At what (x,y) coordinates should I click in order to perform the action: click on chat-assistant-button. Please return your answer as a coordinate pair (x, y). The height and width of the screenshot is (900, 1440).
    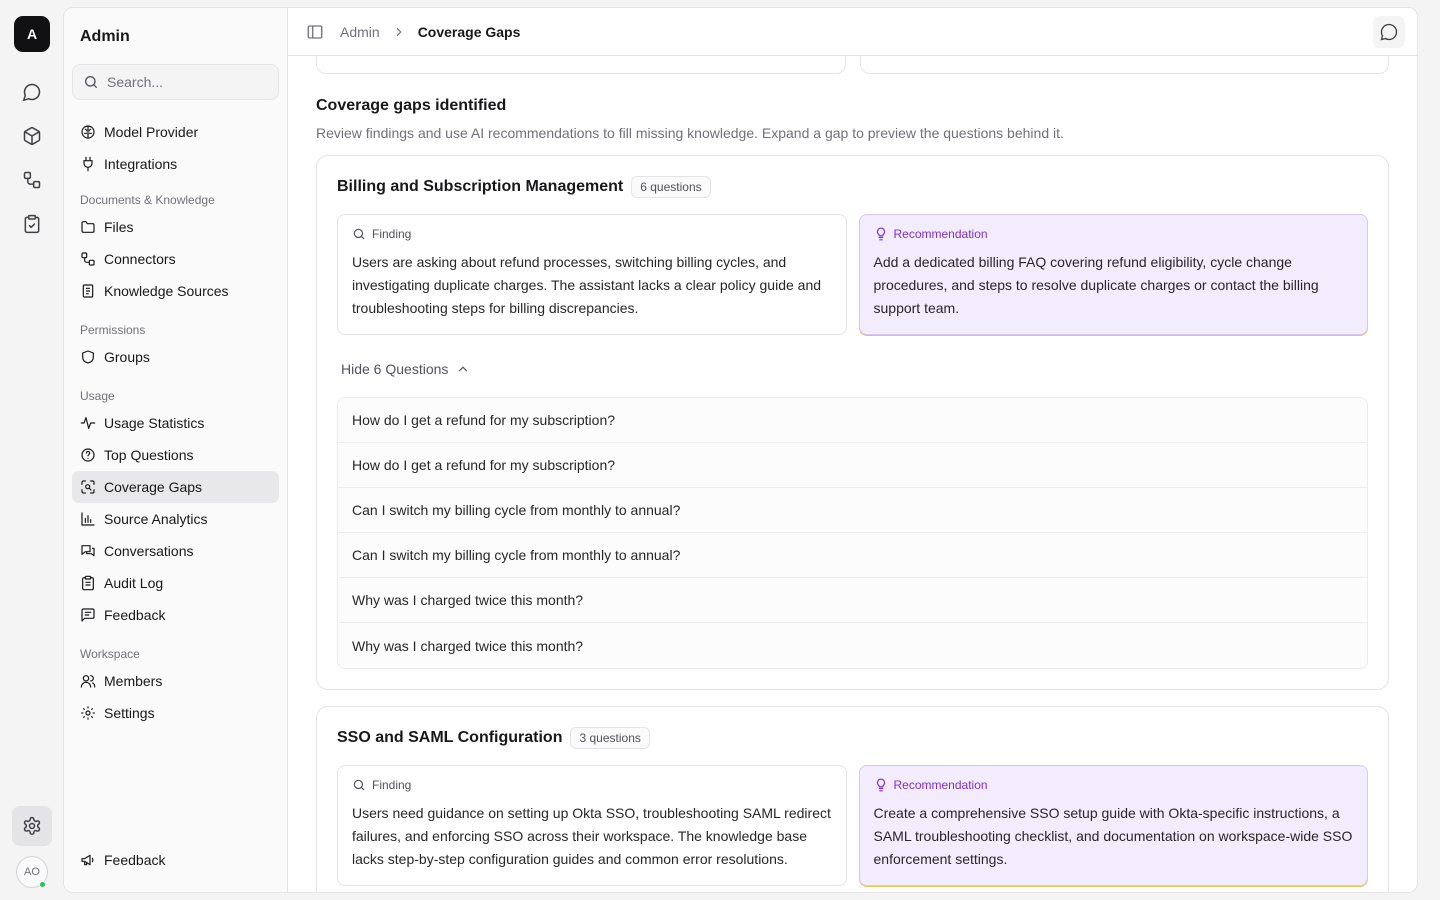
    Looking at the image, I should click on (1389, 32).